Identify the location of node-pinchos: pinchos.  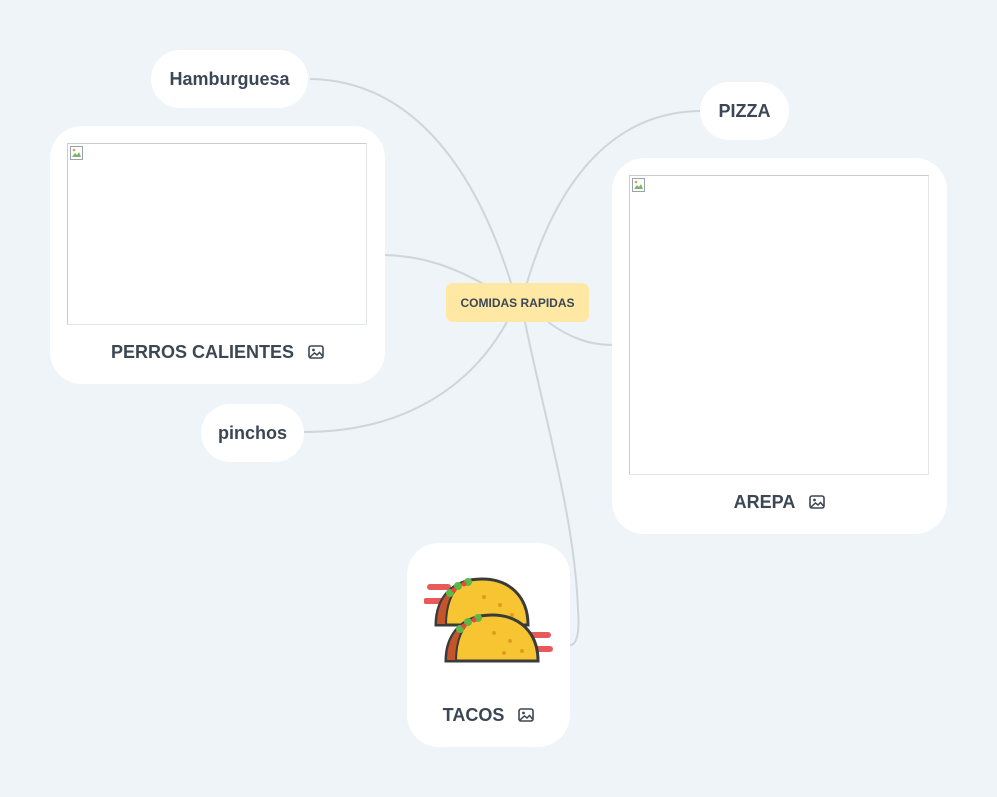
(252, 433).